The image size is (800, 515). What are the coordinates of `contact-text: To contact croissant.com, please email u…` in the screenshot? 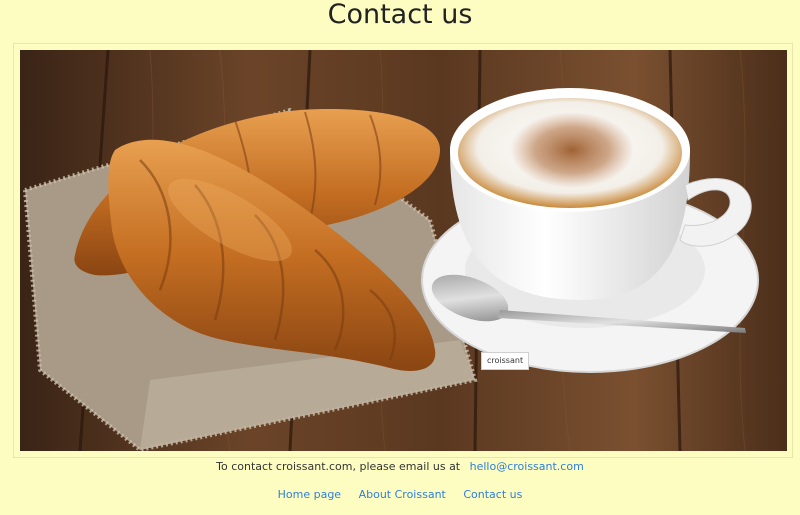 It's located at (338, 466).